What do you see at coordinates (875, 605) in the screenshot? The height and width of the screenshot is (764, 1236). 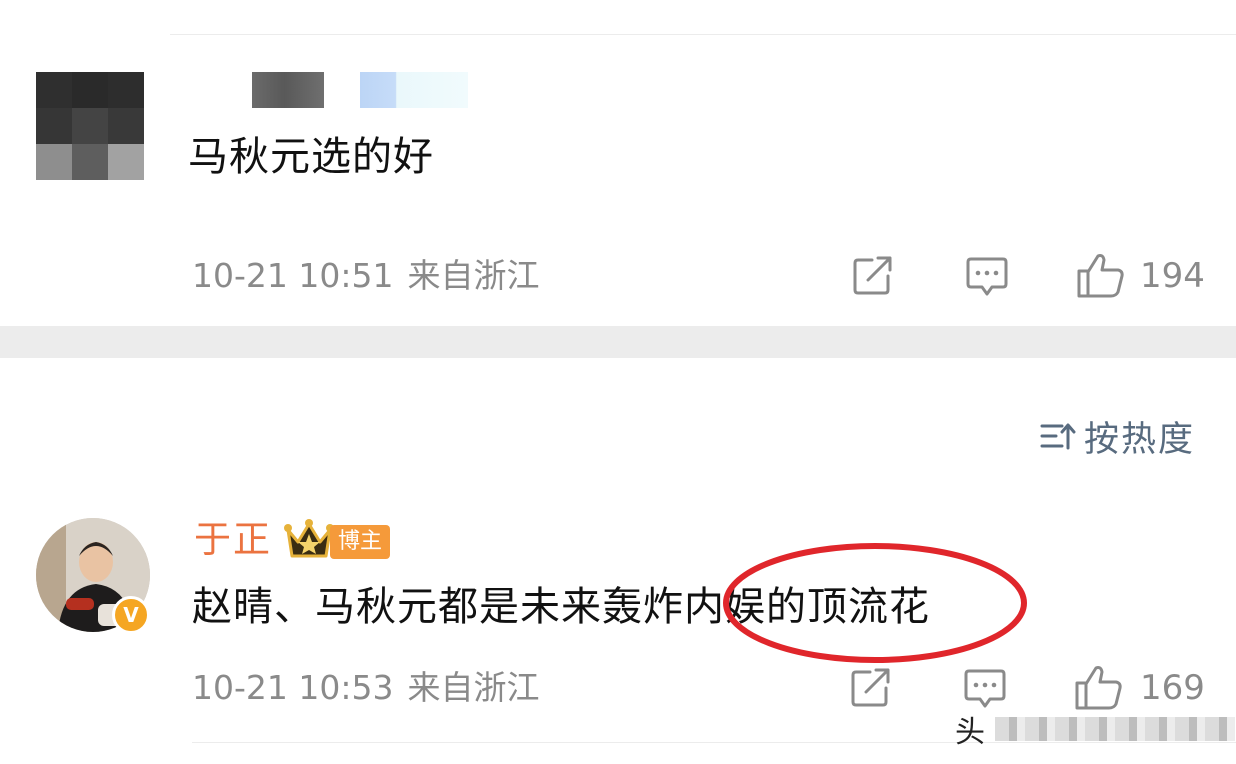 I see `red-highlight-circle` at bounding box center [875, 605].